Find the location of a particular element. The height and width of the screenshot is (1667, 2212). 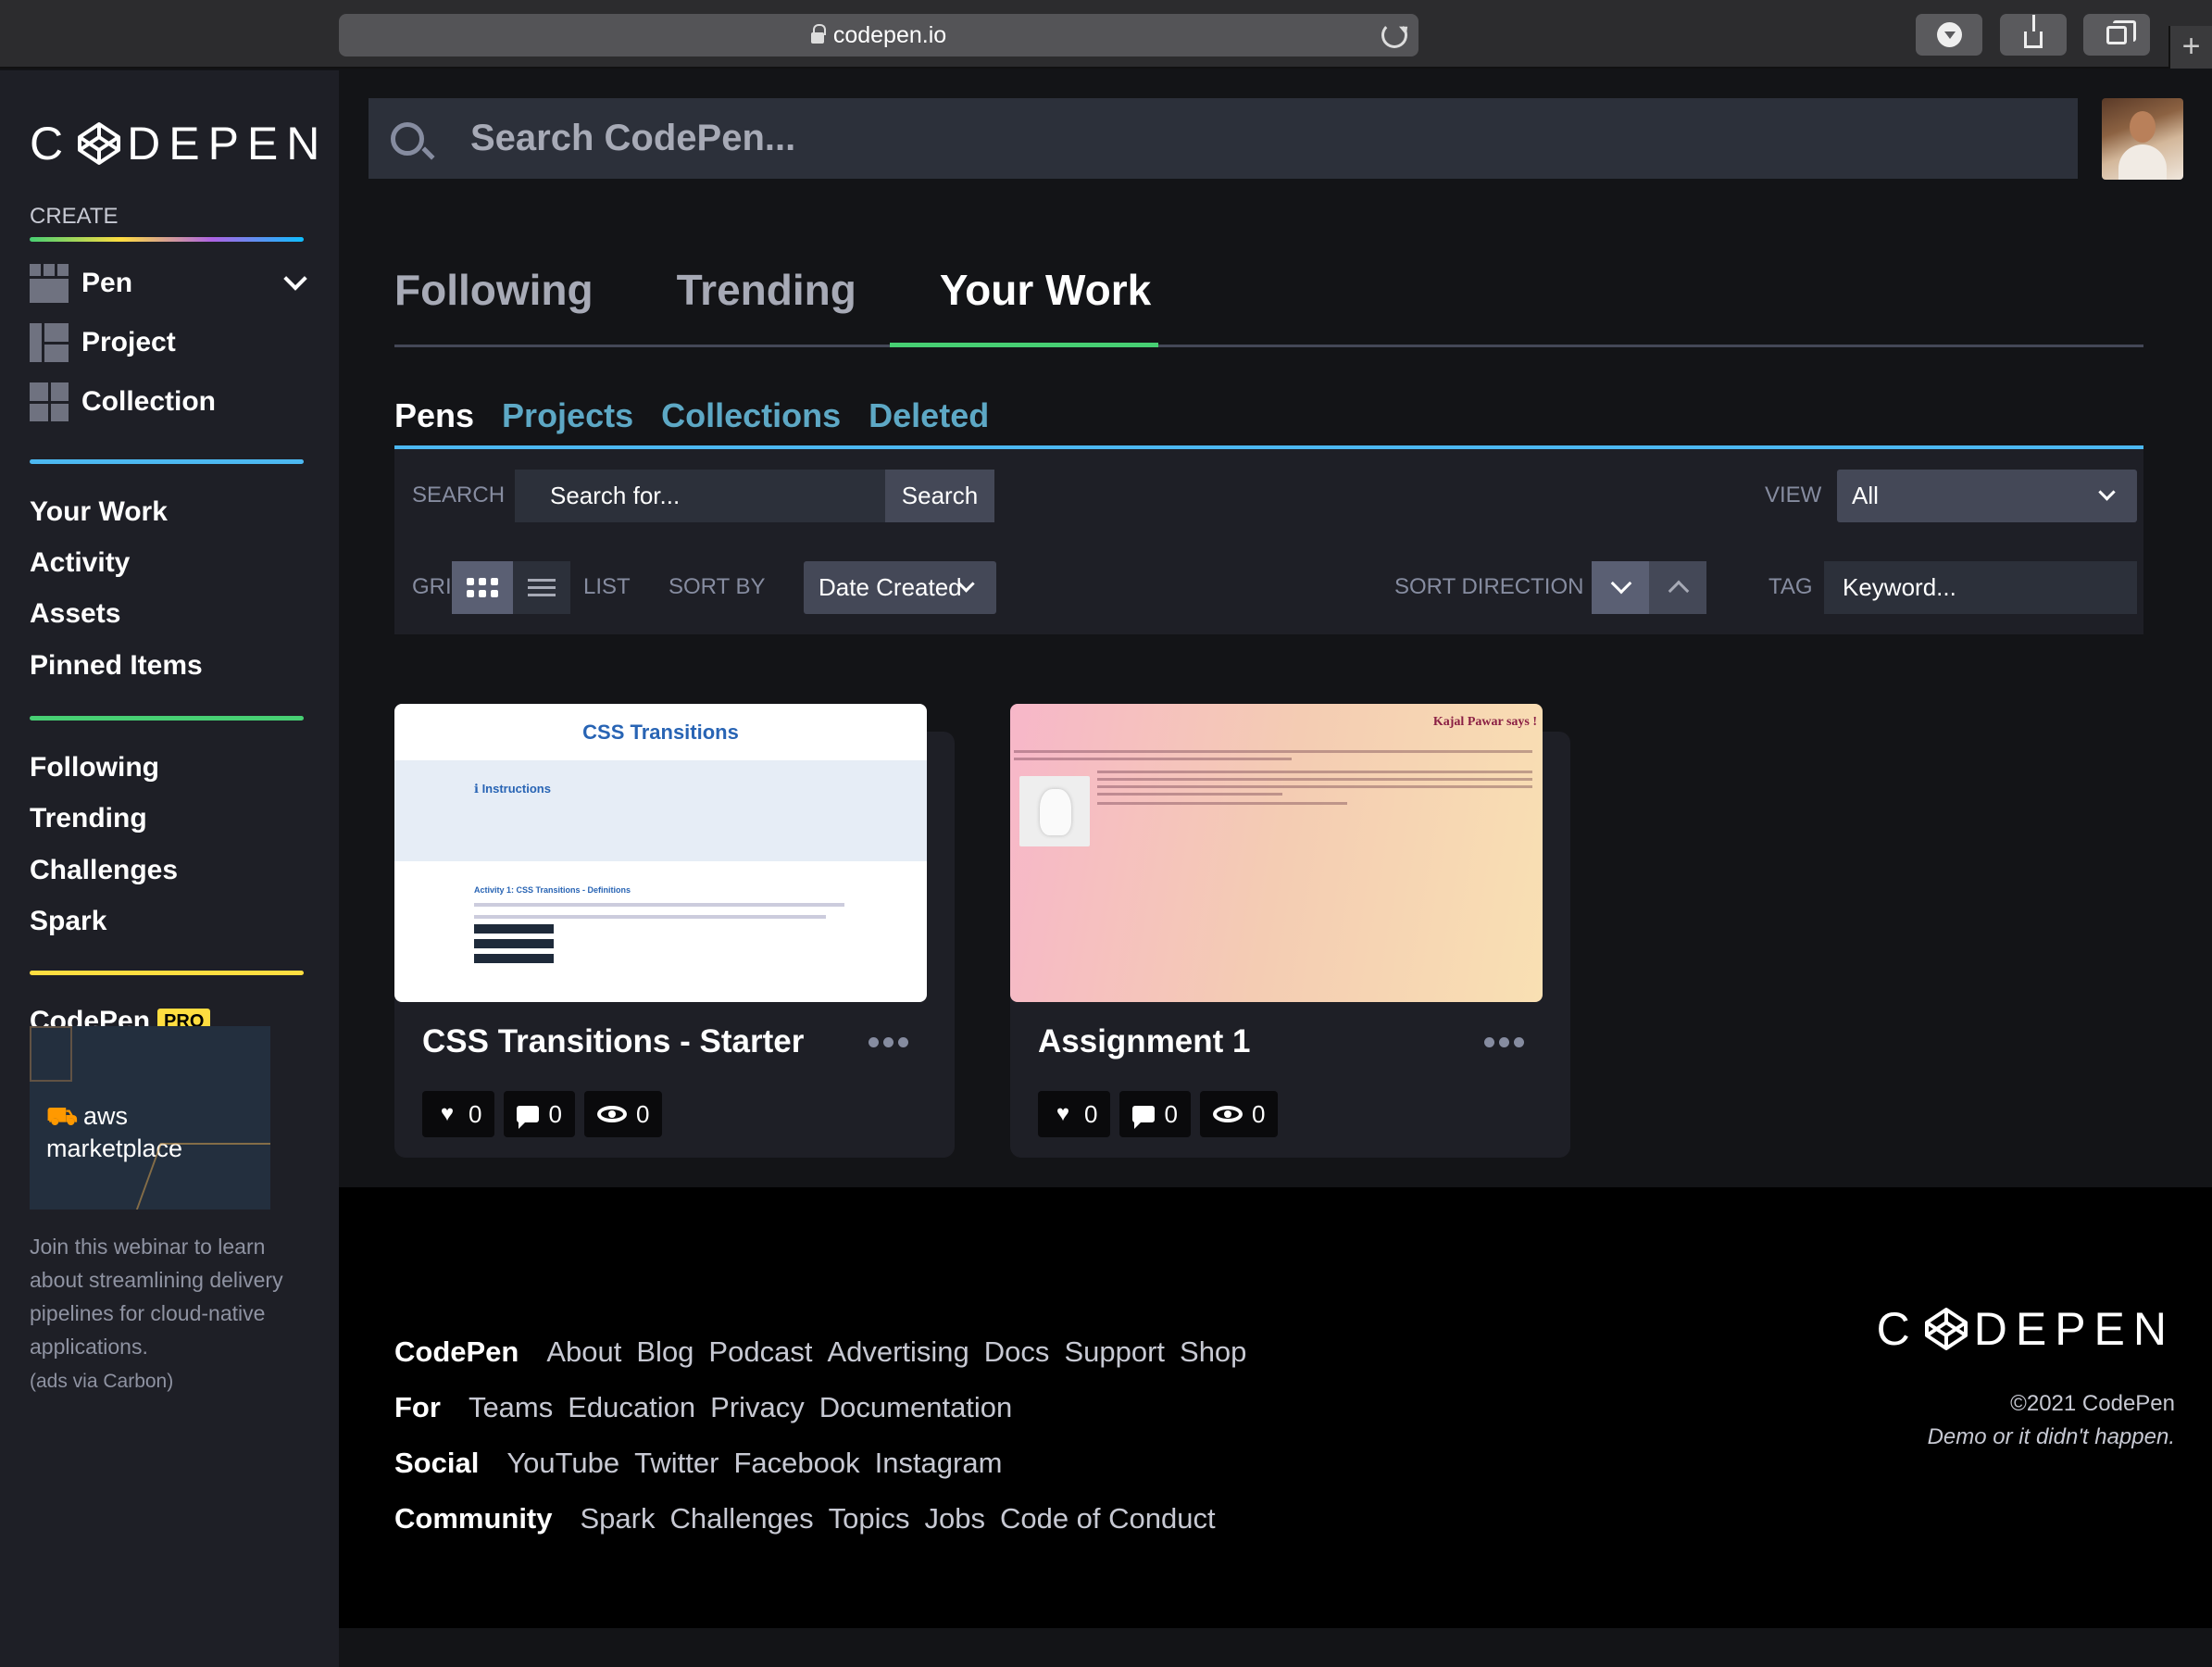

sidebar-item-spark: Spark is located at coordinates (68, 921).